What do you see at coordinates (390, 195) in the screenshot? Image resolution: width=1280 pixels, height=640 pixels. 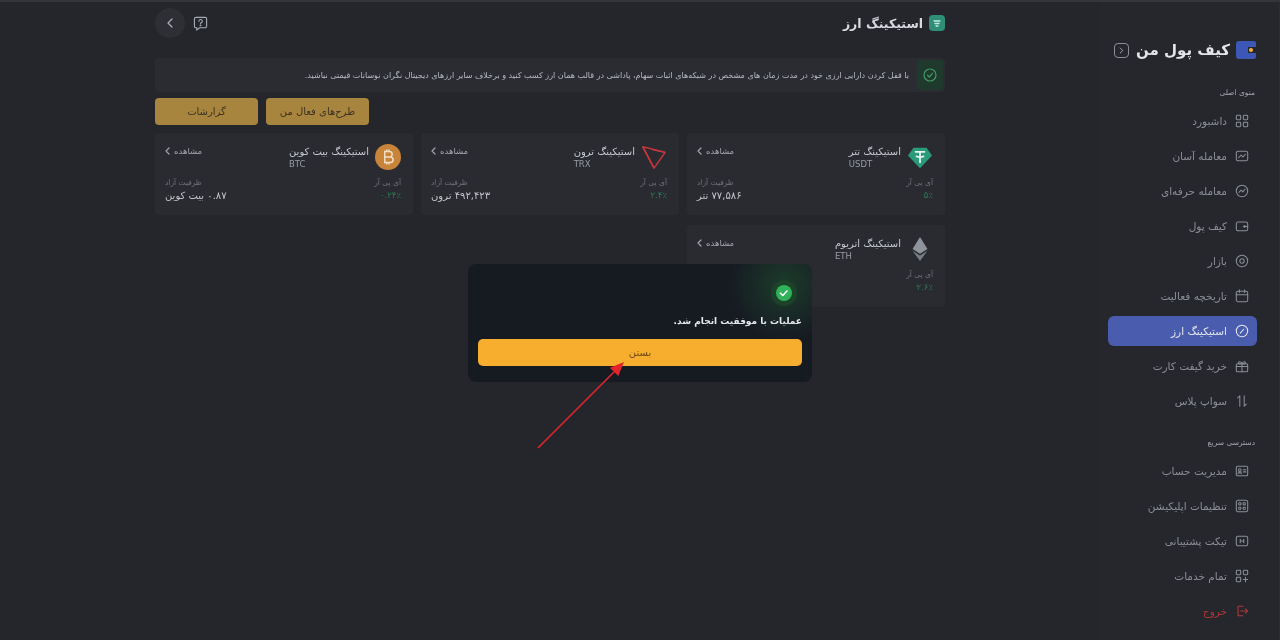 I see `apr-value: ۰.۲۴٪` at bounding box center [390, 195].